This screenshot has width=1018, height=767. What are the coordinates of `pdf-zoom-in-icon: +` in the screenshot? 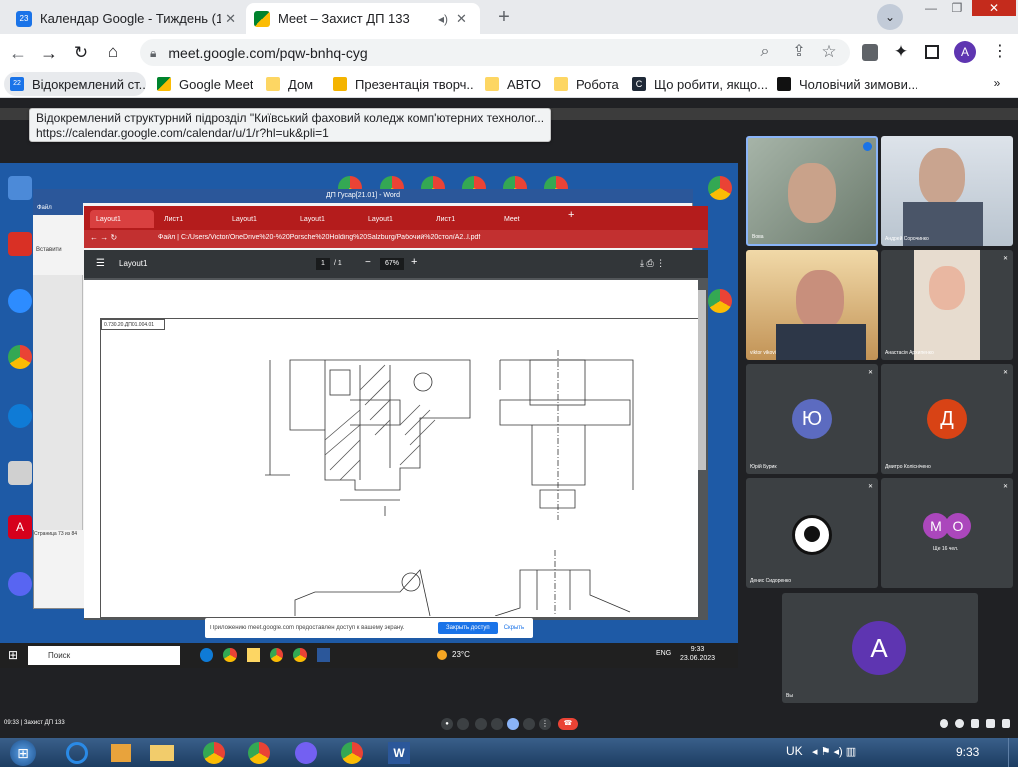 It's located at (414, 262).